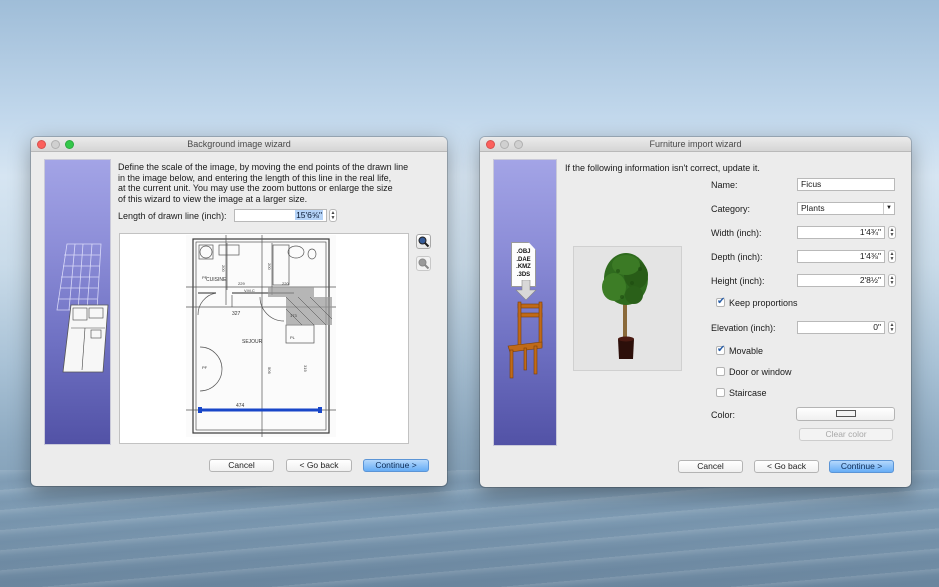 This screenshot has width=939, height=587. Describe the element at coordinates (724, 185) in the screenshot. I see `name-label: Name:` at that location.